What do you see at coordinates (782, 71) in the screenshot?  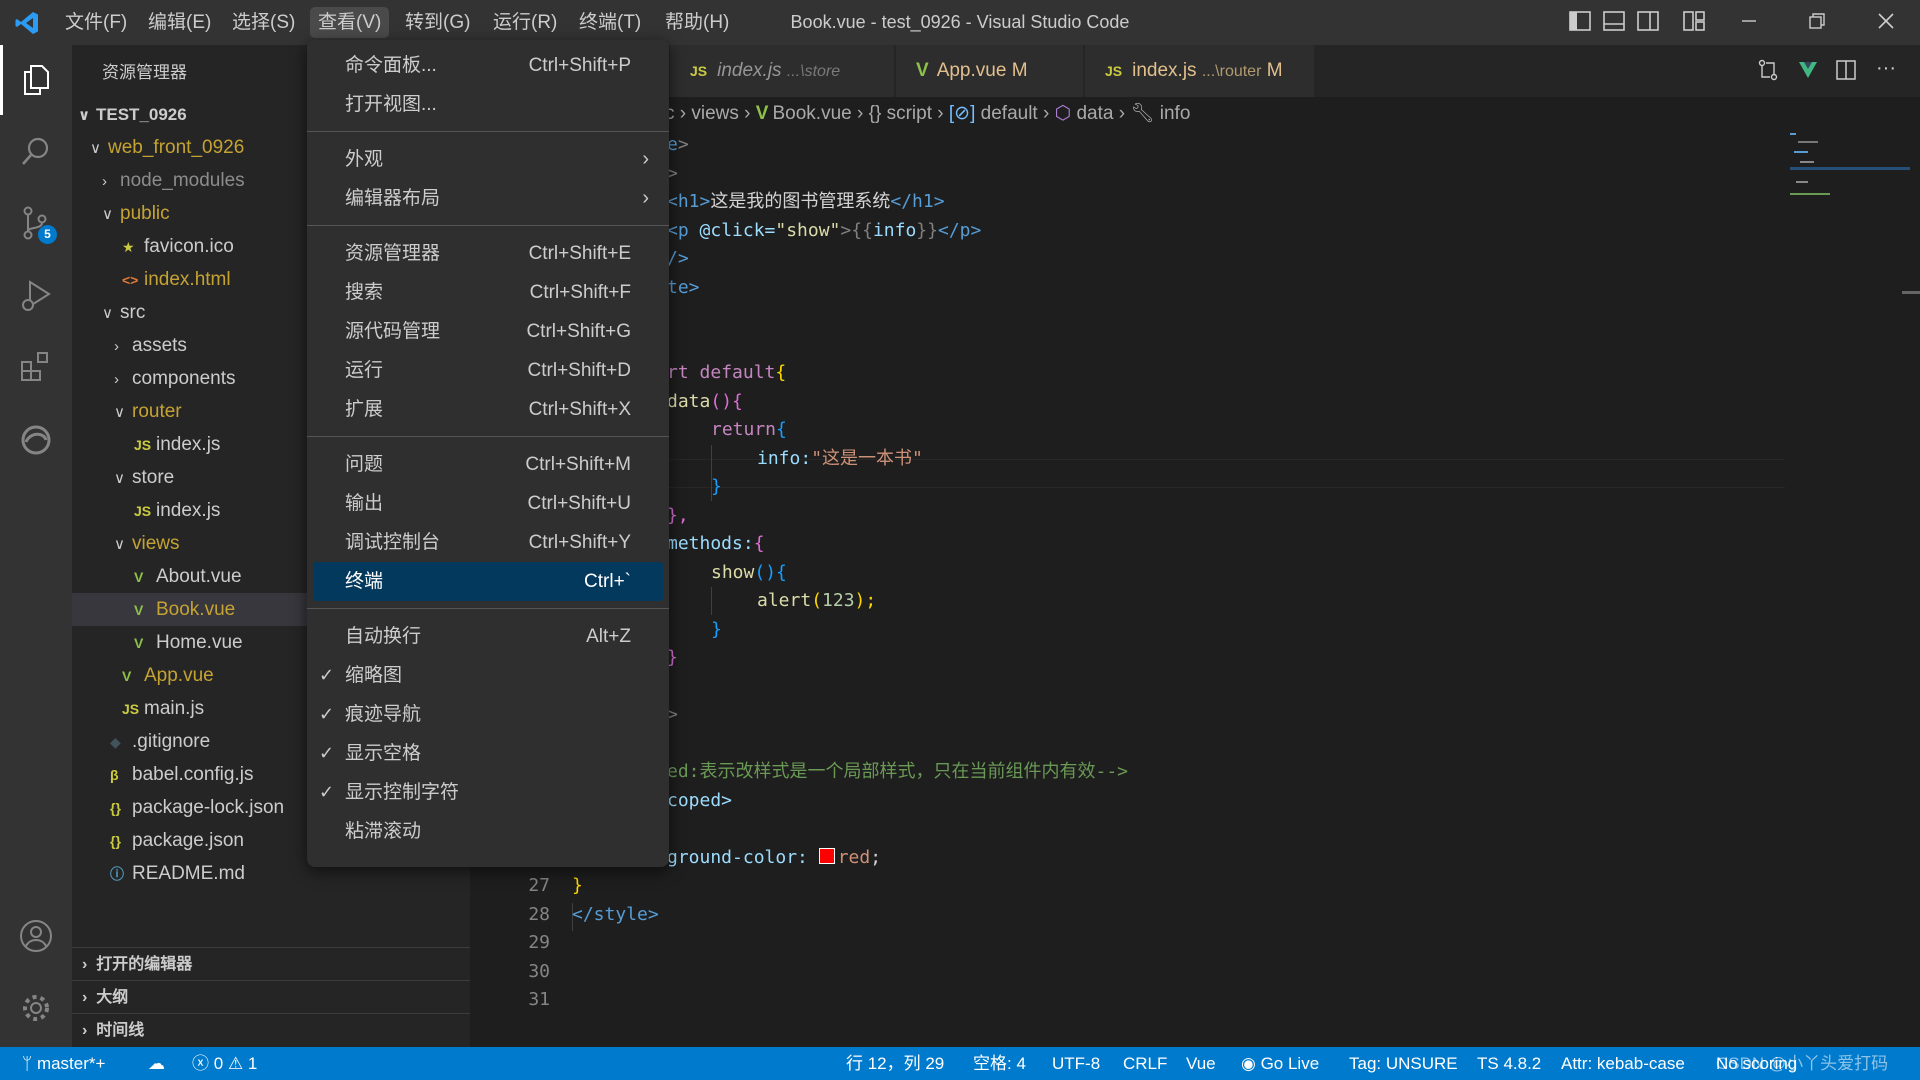 I see `tab-index-js-store: JS index.js ...\store` at bounding box center [782, 71].